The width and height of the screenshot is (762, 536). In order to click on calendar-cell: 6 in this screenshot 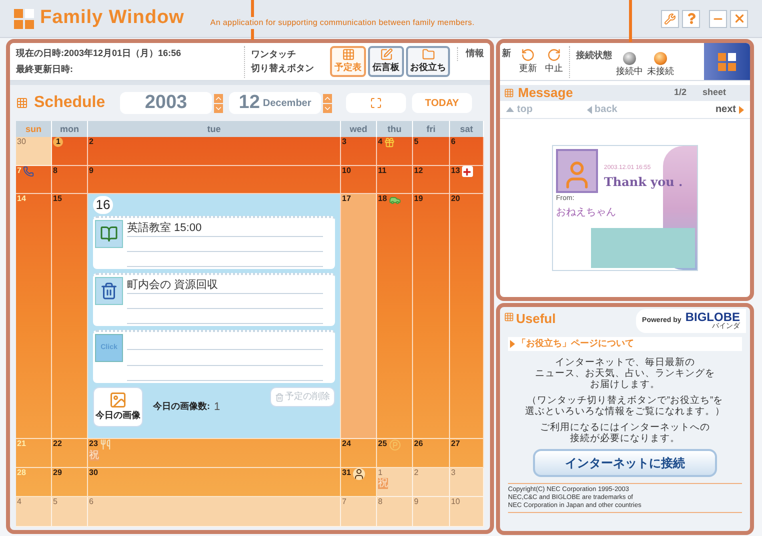, I will do `click(214, 512)`.